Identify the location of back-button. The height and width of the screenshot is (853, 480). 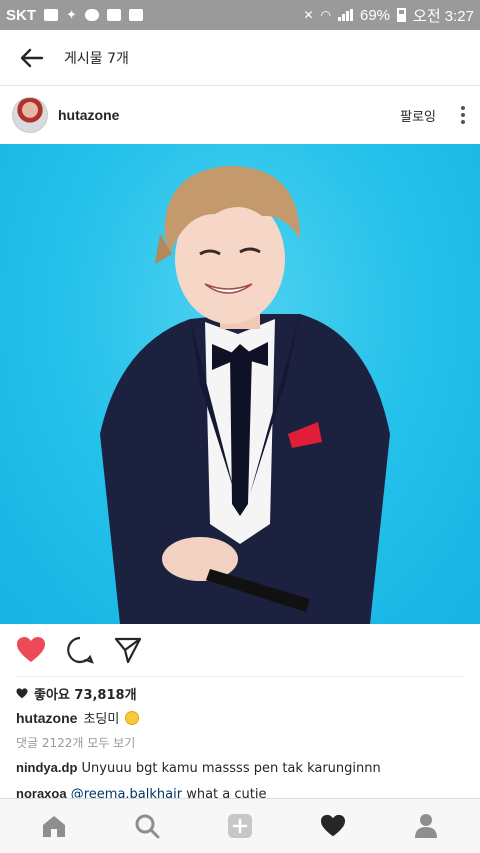
(32, 57).